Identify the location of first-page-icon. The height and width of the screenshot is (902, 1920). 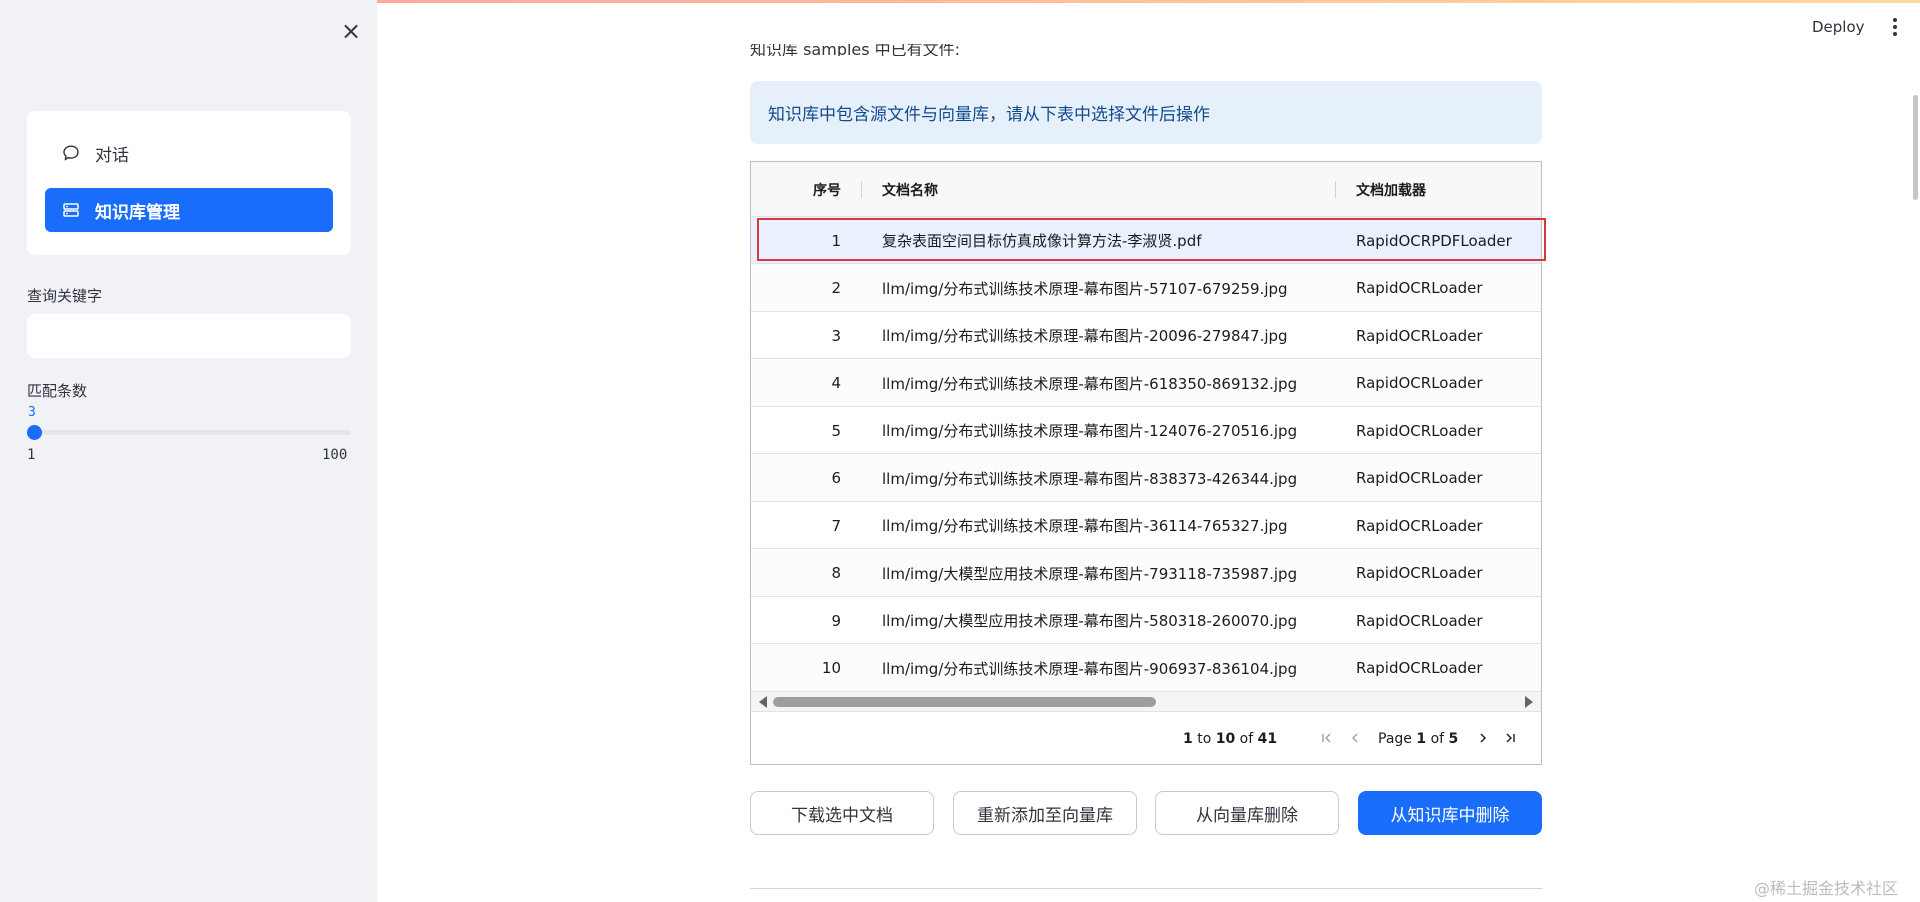
(1327, 738).